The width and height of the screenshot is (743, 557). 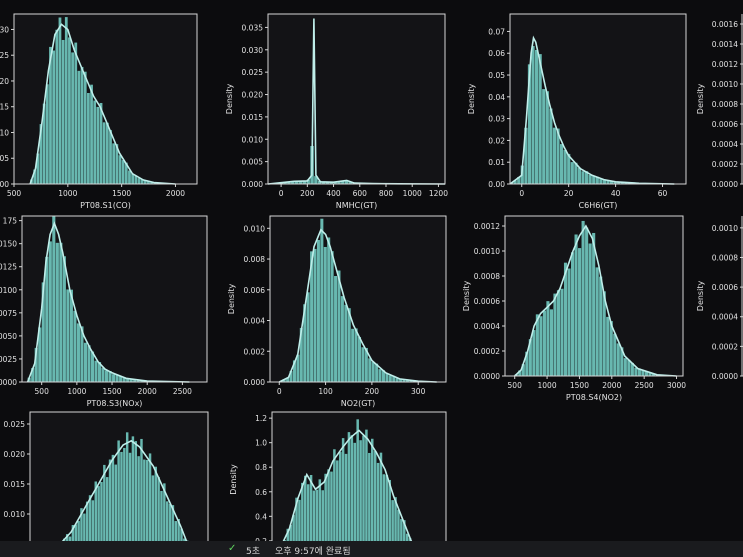 What do you see at coordinates (121, 193) in the screenshot?
I see `x-tick-label: 1500` at bounding box center [121, 193].